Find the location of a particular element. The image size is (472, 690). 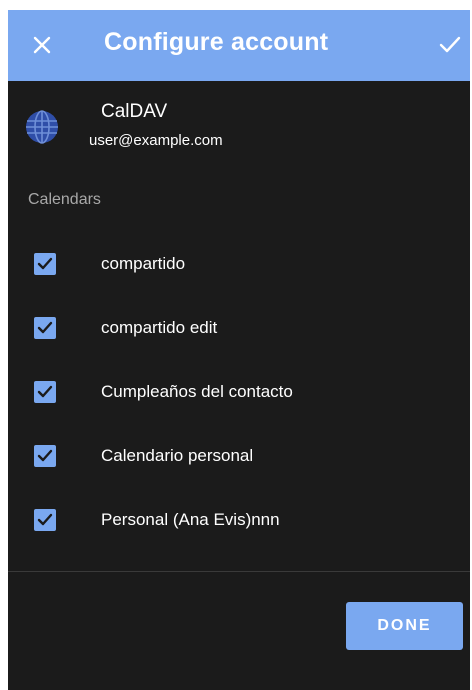

close-icon is located at coordinates (42, 45).